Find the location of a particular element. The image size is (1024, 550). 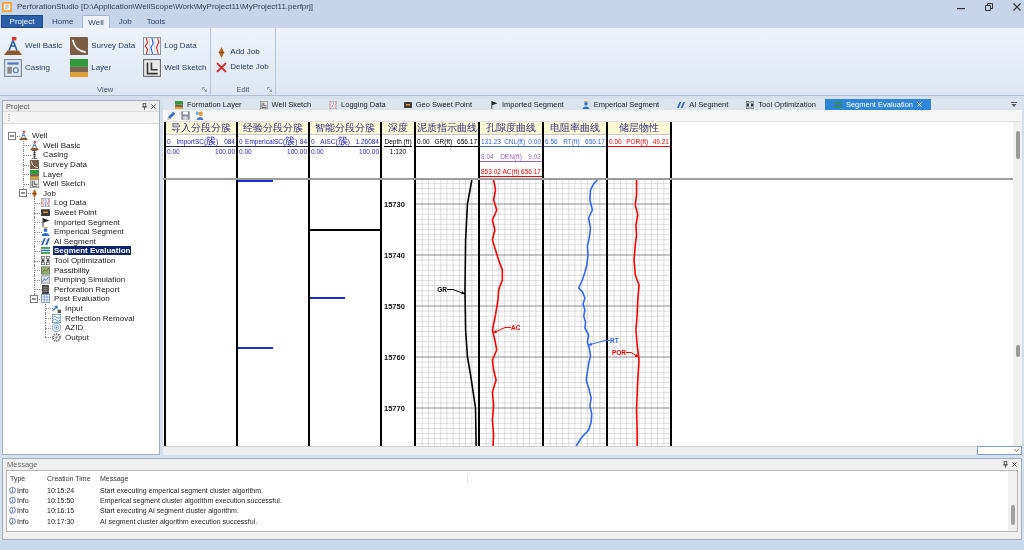

delete-icon is located at coordinates (222, 67).